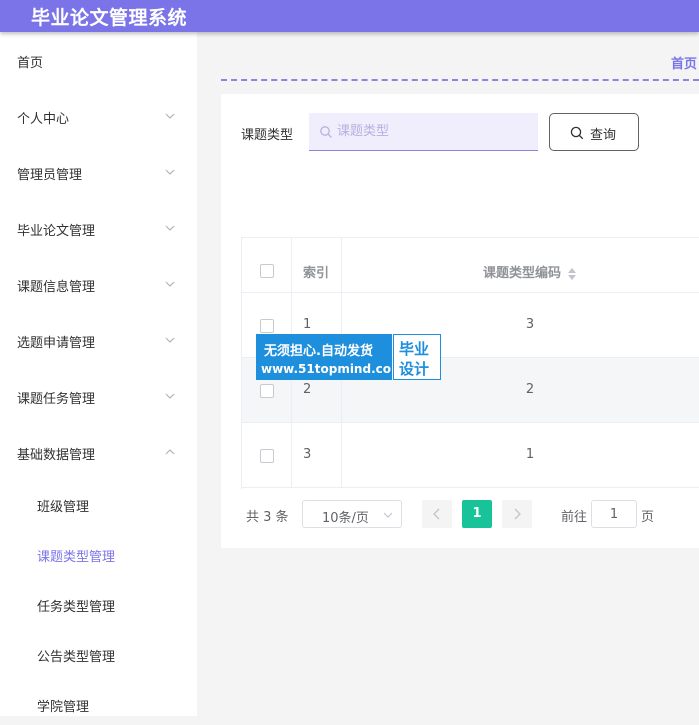 The height and width of the screenshot is (725, 699). I want to click on sidebar-item-label: 管理员管理, so click(50, 175).